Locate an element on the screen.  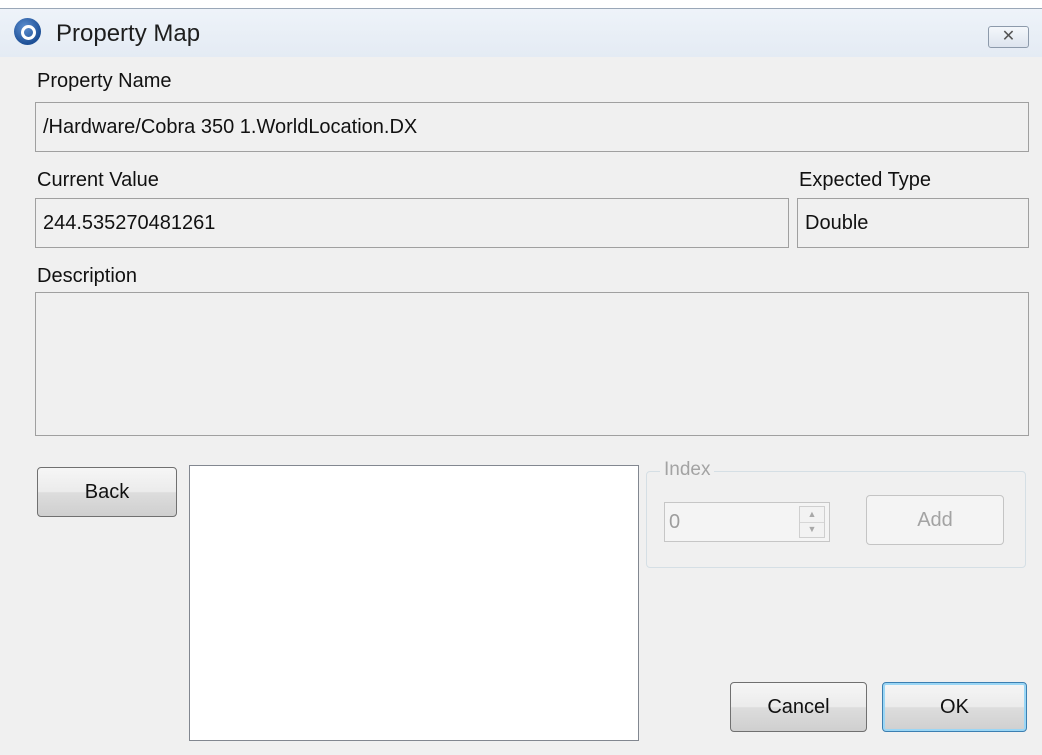
property-name-field: /Hardware/Cobra 350 1.WorldLocation.DX is located at coordinates (532, 127).